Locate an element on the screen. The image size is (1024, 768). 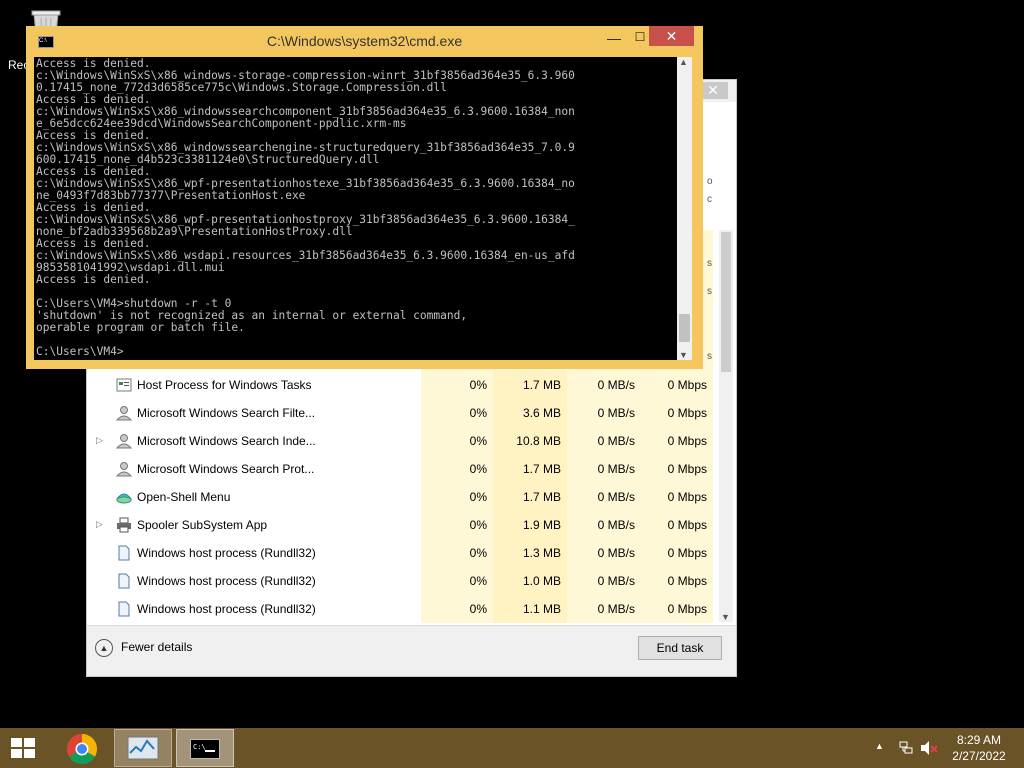
cmd-titlebar: C:\ C:\Windows\system32\cmd.exe — ☐ ✕ is located at coordinates (364, 41).